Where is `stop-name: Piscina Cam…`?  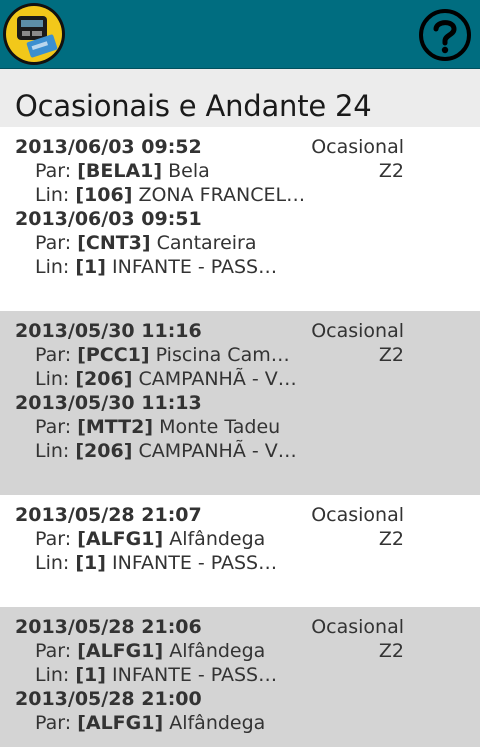 stop-name: Piscina Cam… is located at coordinates (222, 355).